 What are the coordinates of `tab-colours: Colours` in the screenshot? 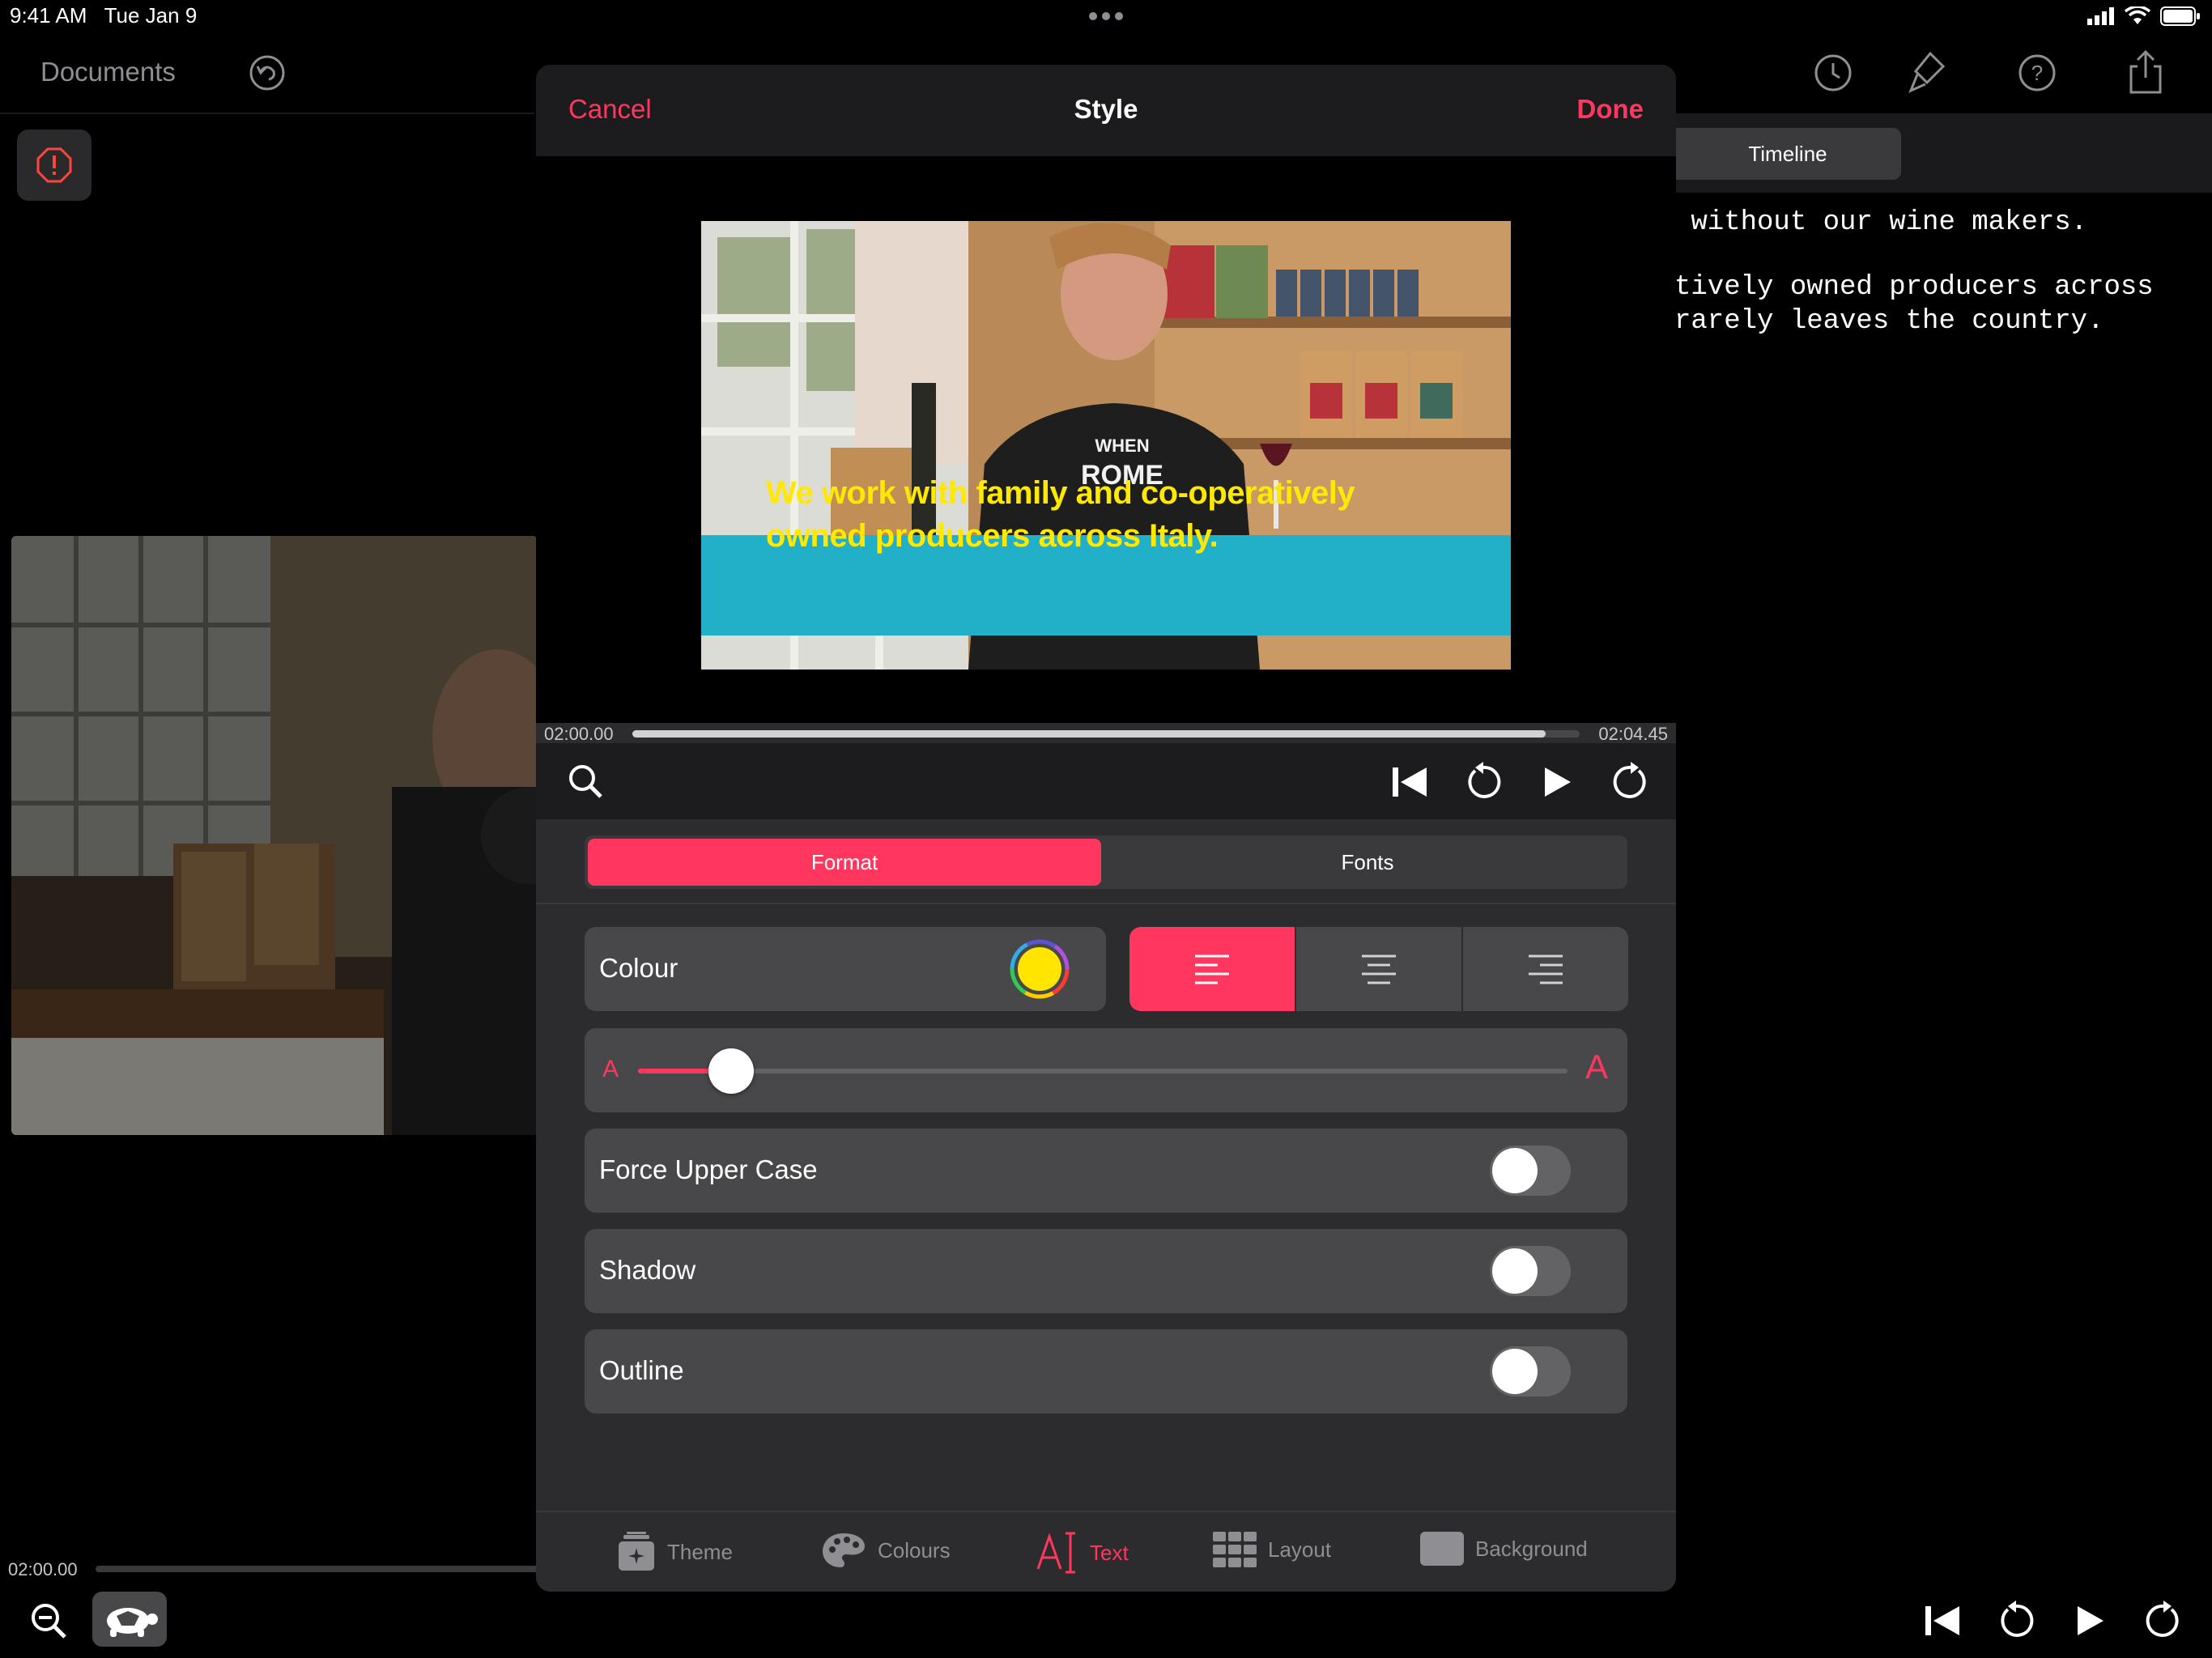 It's located at (886, 1550).